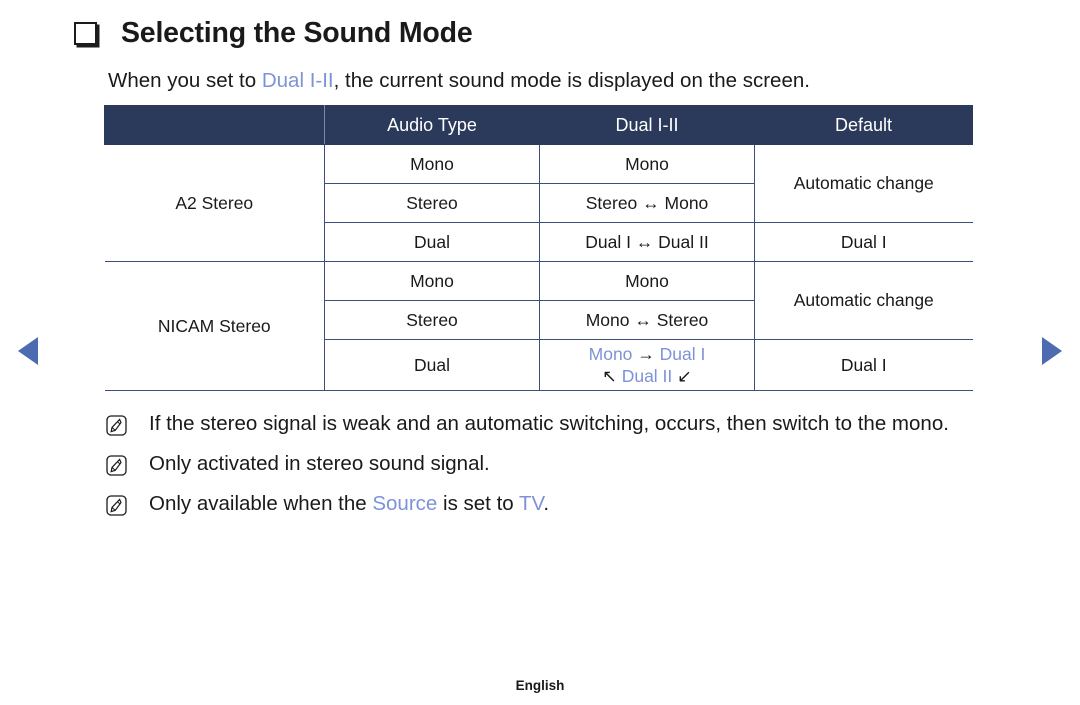 The width and height of the screenshot is (1080, 705). I want to click on table-head: Audio Type Dual I-II Default, so click(538, 125).